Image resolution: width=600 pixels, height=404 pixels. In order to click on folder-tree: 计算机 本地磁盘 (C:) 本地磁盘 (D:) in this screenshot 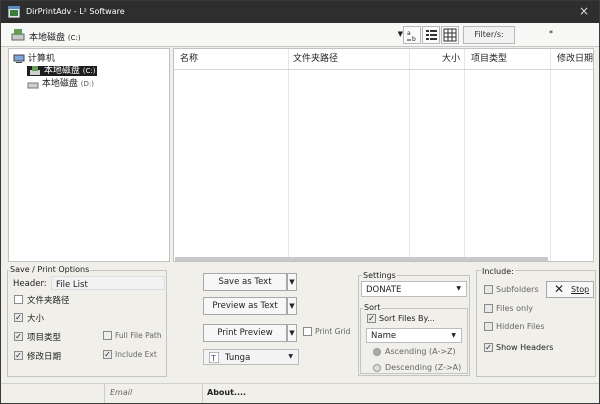, I will do `click(89, 155)`.